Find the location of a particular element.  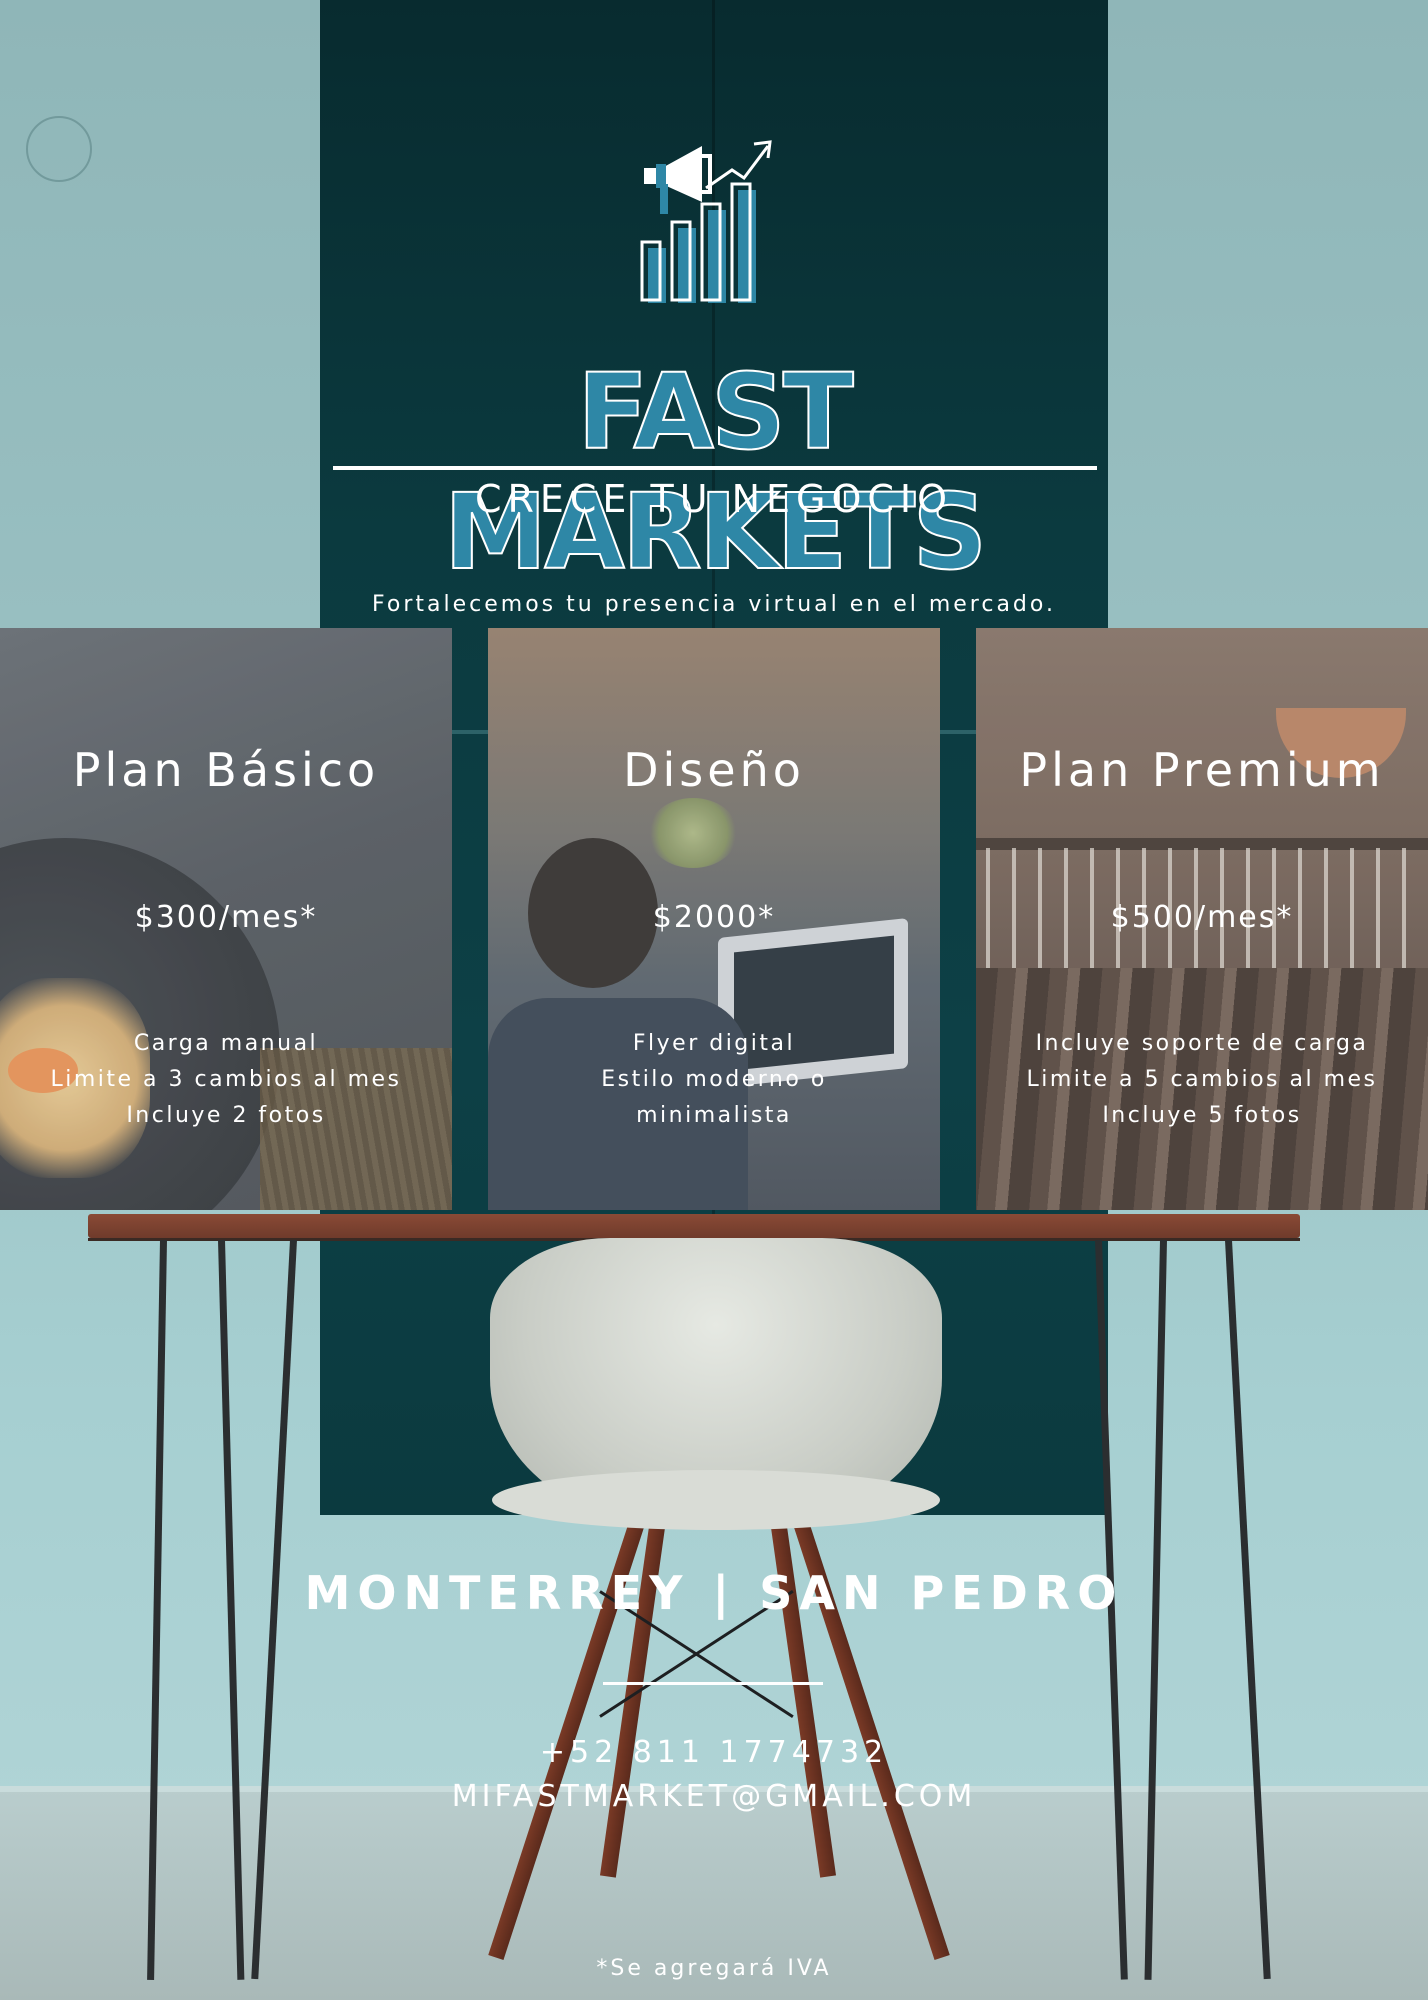

growth-arrow is located at coordinates (738, 165).